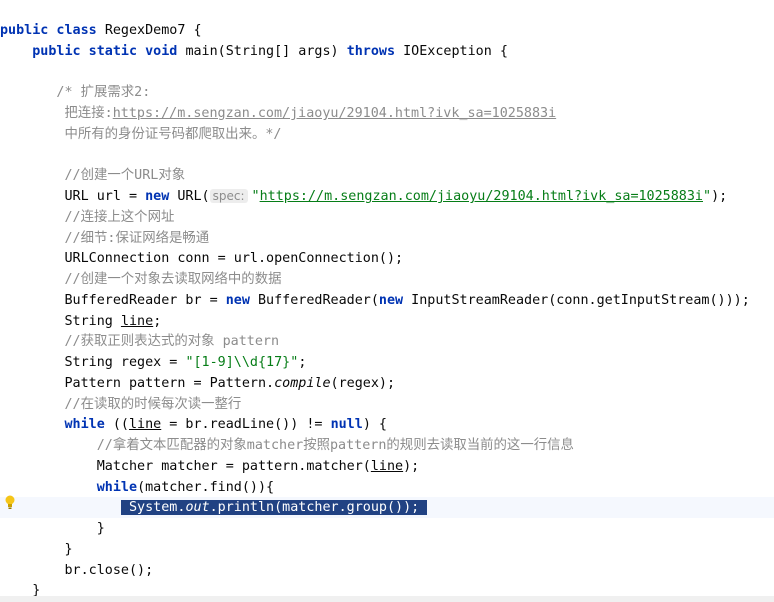 The width and height of the screenshot is (774, 602). Describe the element at coordinates (387, 321) in the screenshot. I see `code-line: String line;` at that location.